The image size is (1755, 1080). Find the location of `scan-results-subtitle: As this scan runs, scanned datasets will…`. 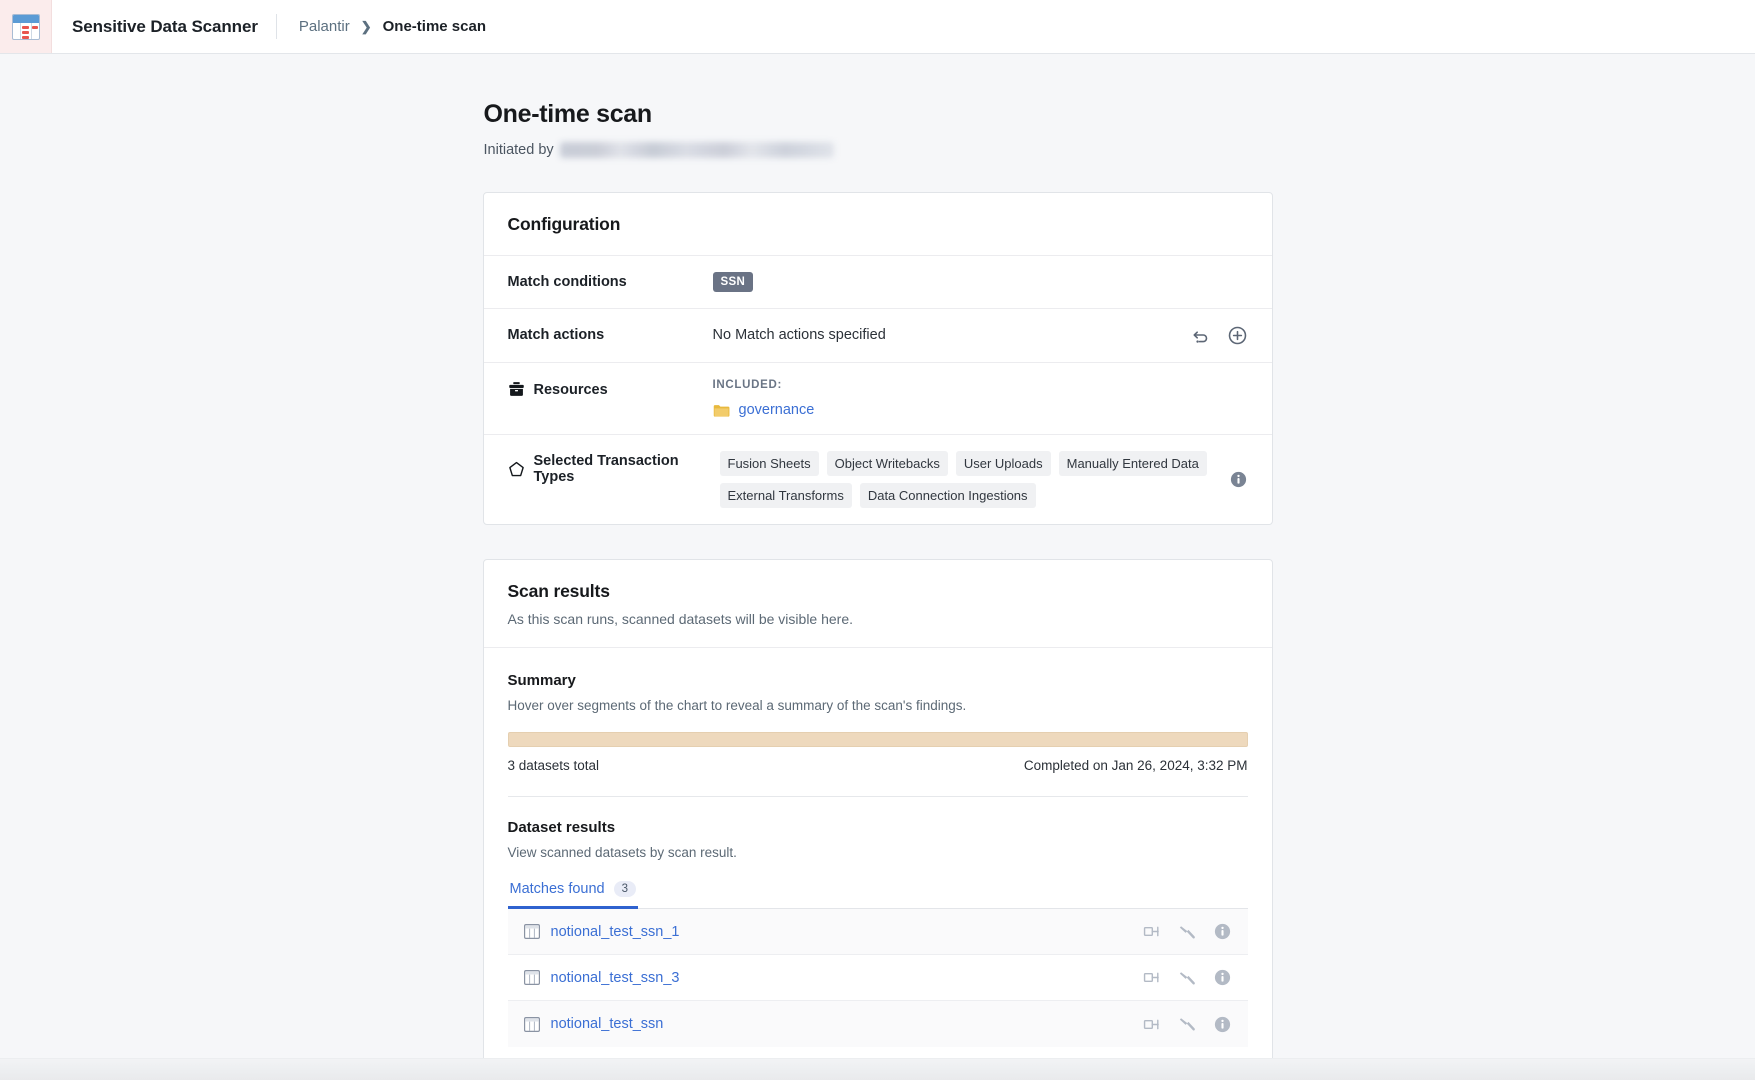

scan-results-subtitle: As this scan runs, scanned datasets will… is located at coordinates (680, 619).